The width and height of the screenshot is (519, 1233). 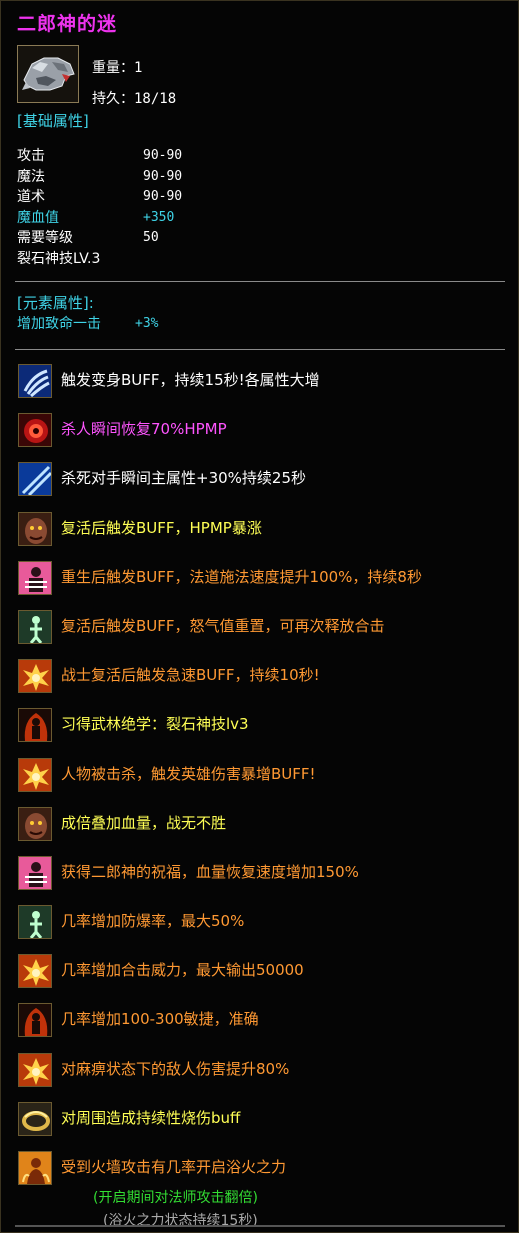 What do you see at coordinates (35, 479) in the screenshot?
I see `blue-slash-icon` at bounding box center [35, 479].